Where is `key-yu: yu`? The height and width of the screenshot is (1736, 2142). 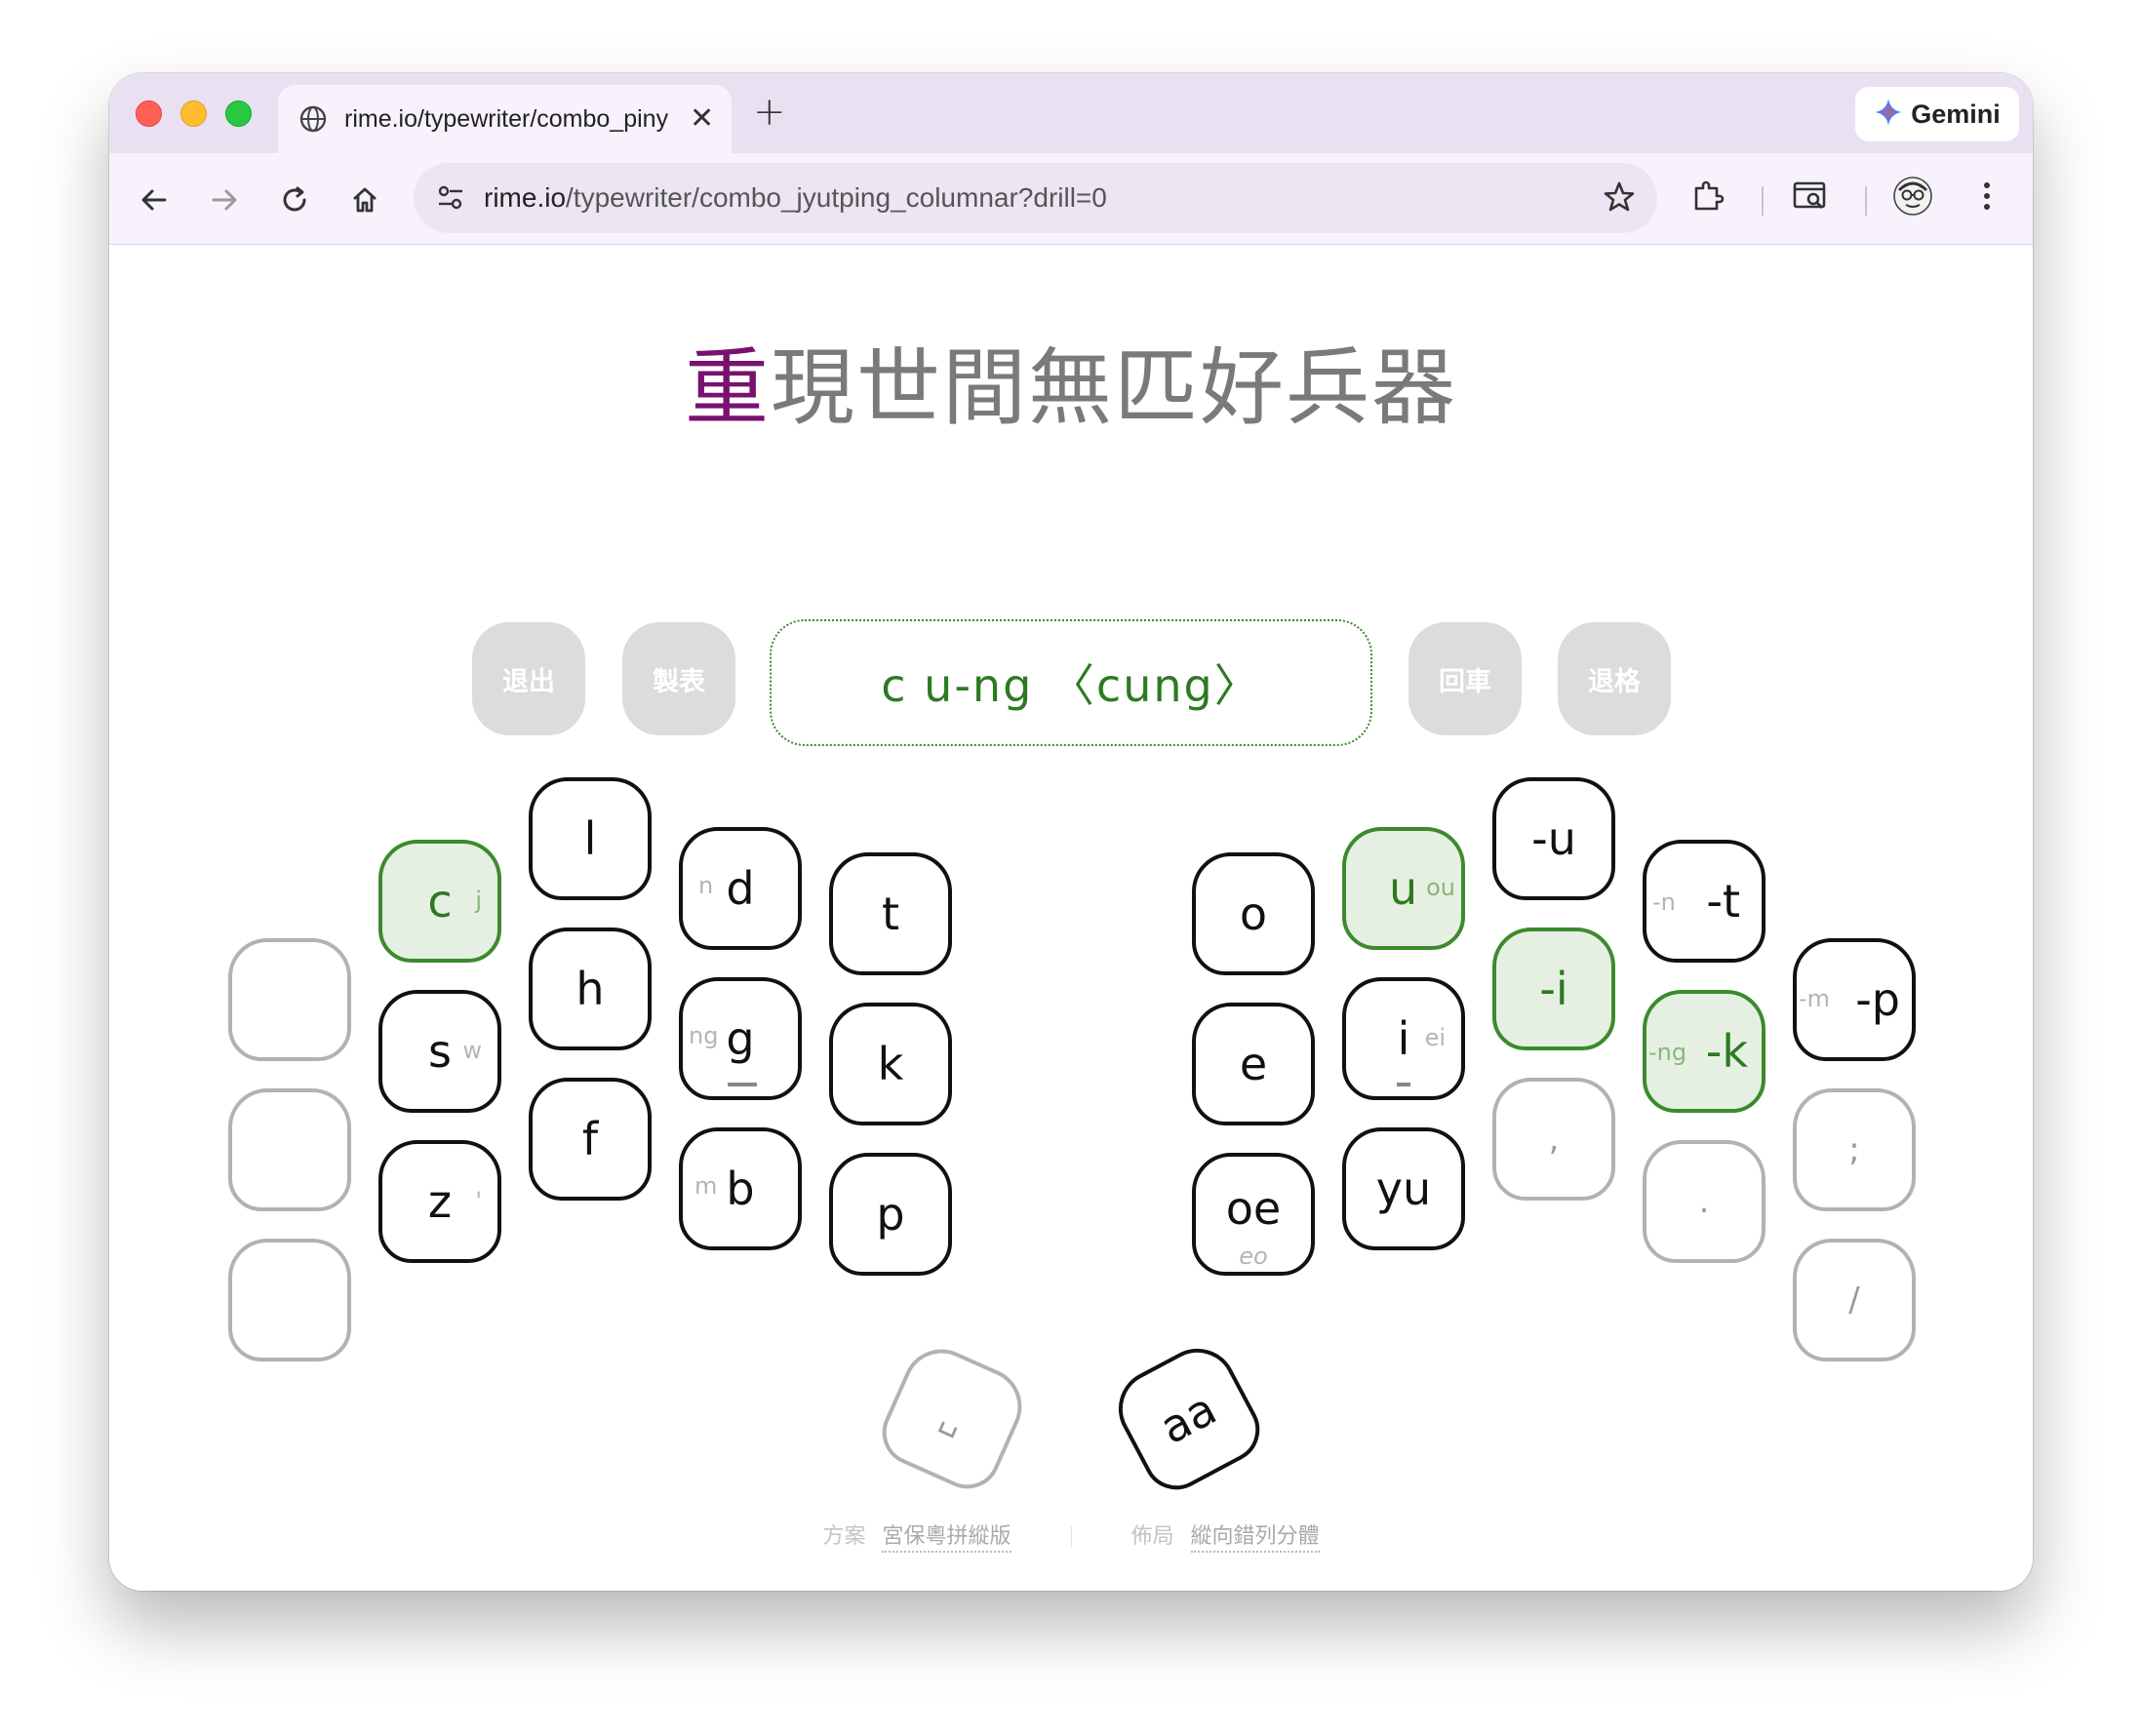
key-yu: yu is located at coordinates (1403, 1188).